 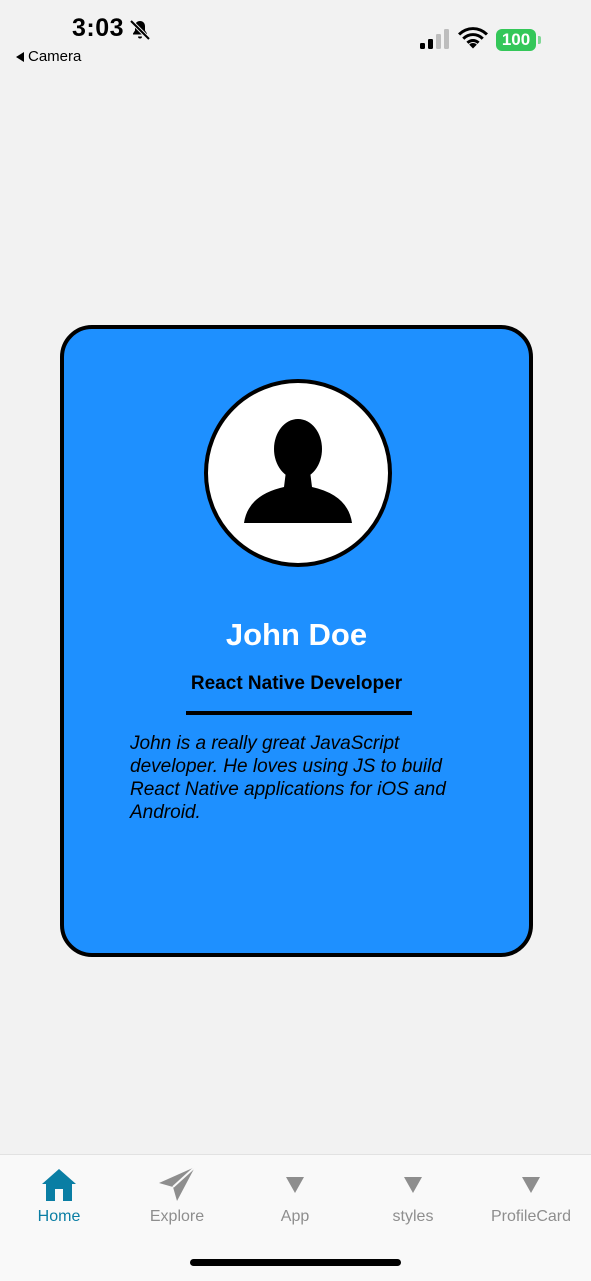 I want to click on signal-icon, so click(x=434, y=39).